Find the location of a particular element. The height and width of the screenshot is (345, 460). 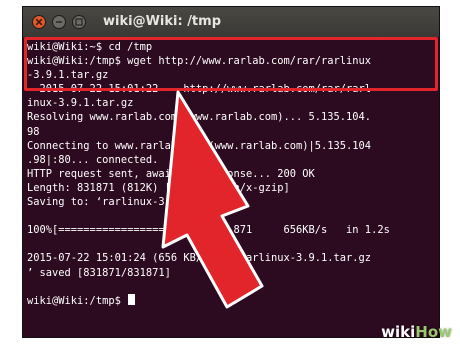

logo-how: How is located at coordinates (433, 332).